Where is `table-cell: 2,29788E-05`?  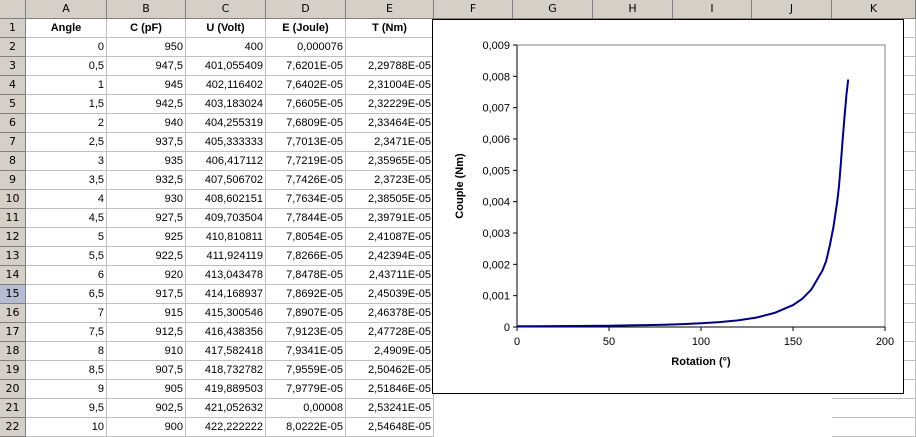
table-cell: 2,29788E-05 is located at coordinates (390, 66).